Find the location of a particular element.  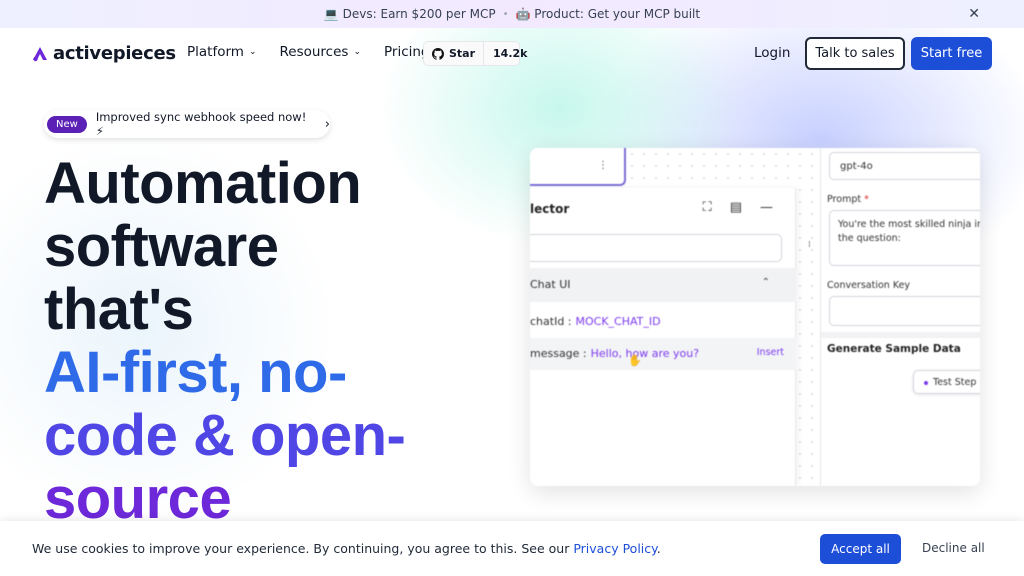

data-row-chatid: chatId : MOCK_CHAT_ID is located at coordinates (663, 322).